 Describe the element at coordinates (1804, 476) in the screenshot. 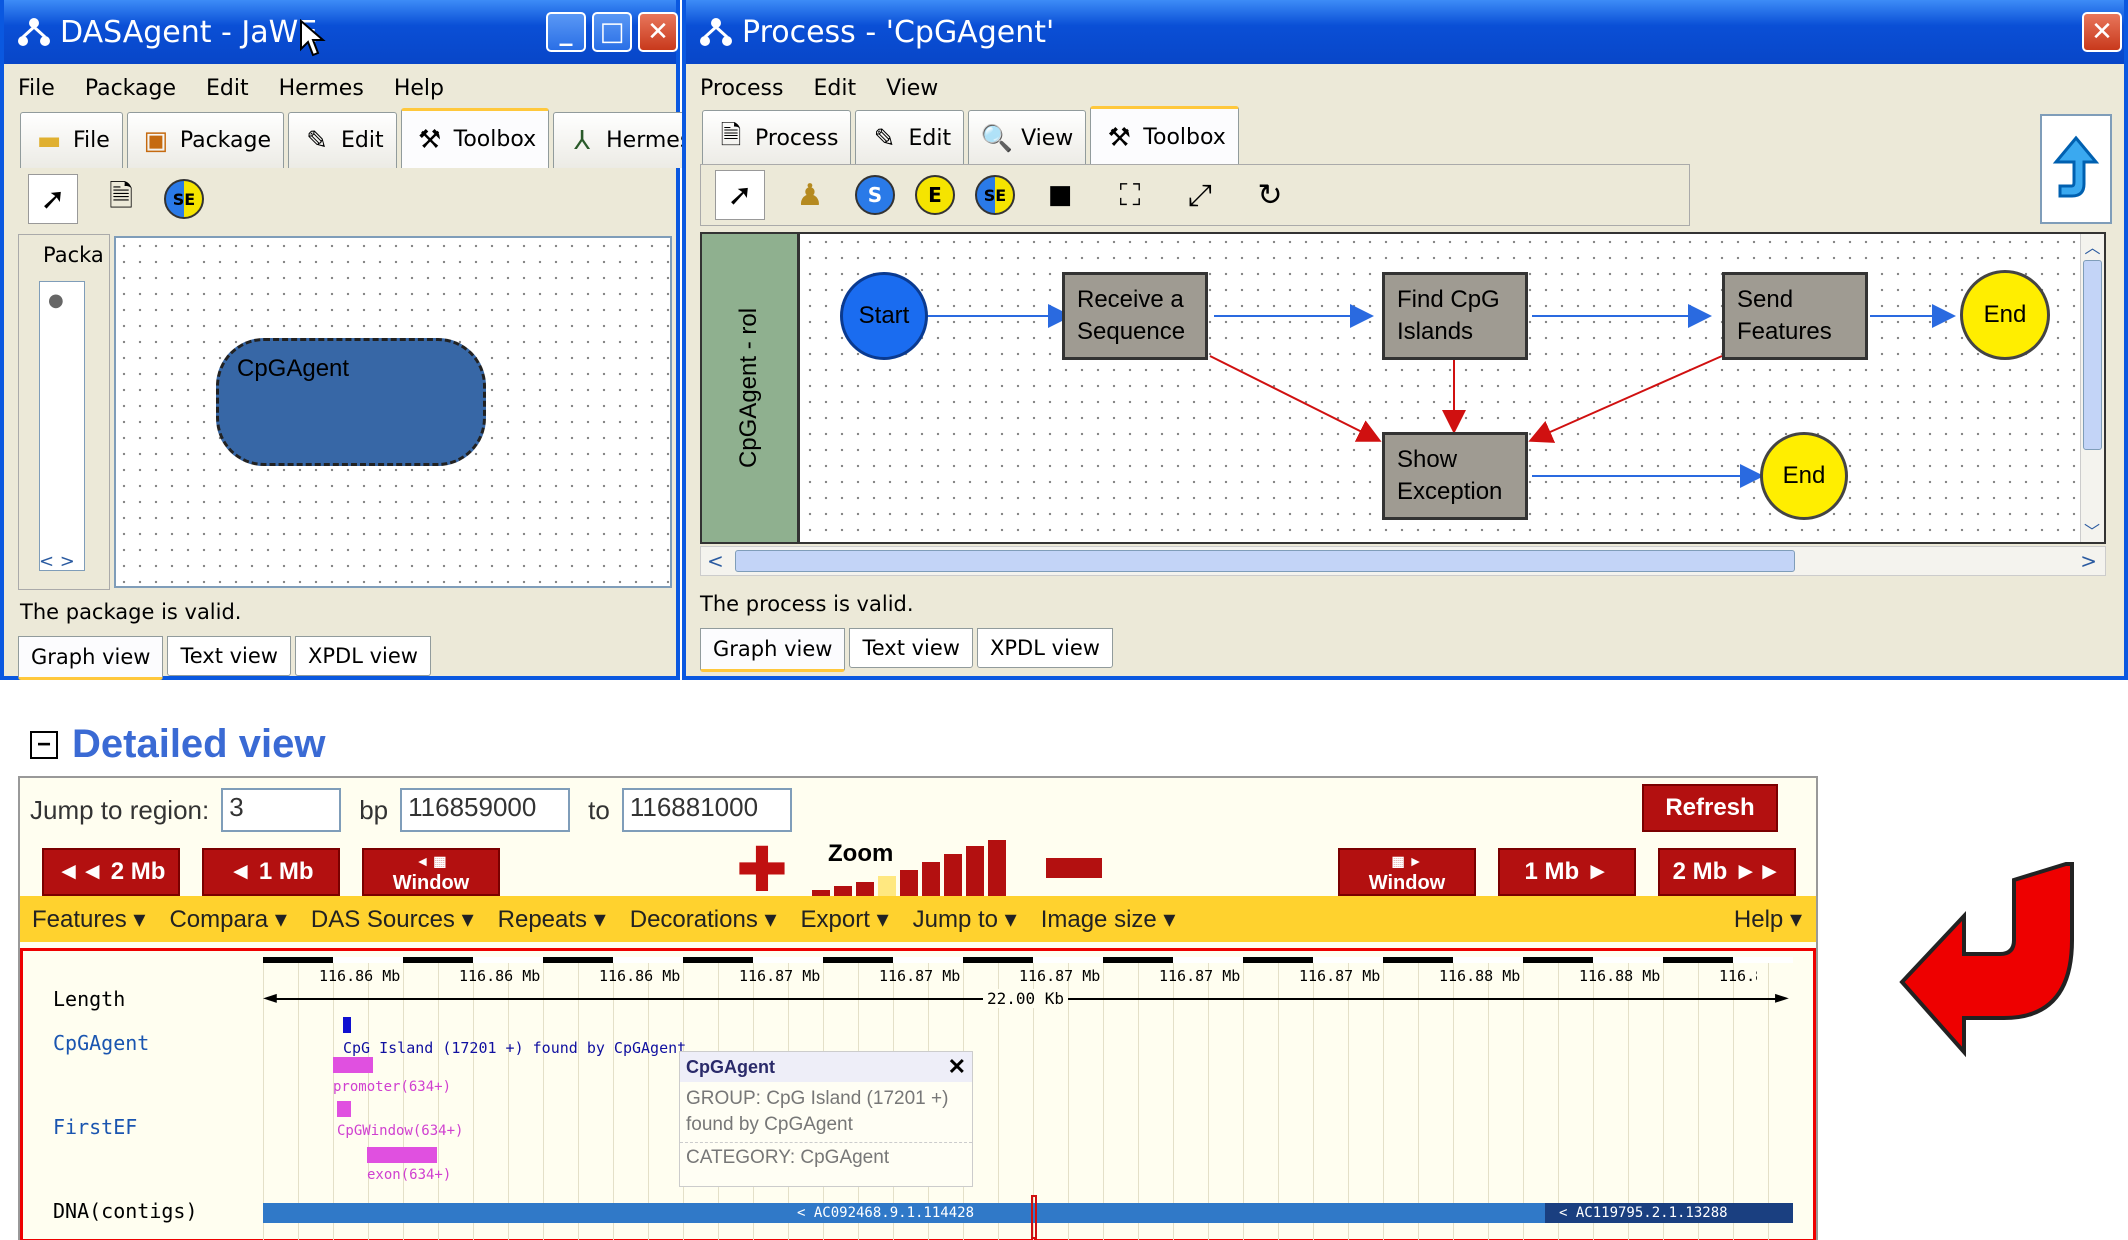

I see `end-event-2: End` at that location.